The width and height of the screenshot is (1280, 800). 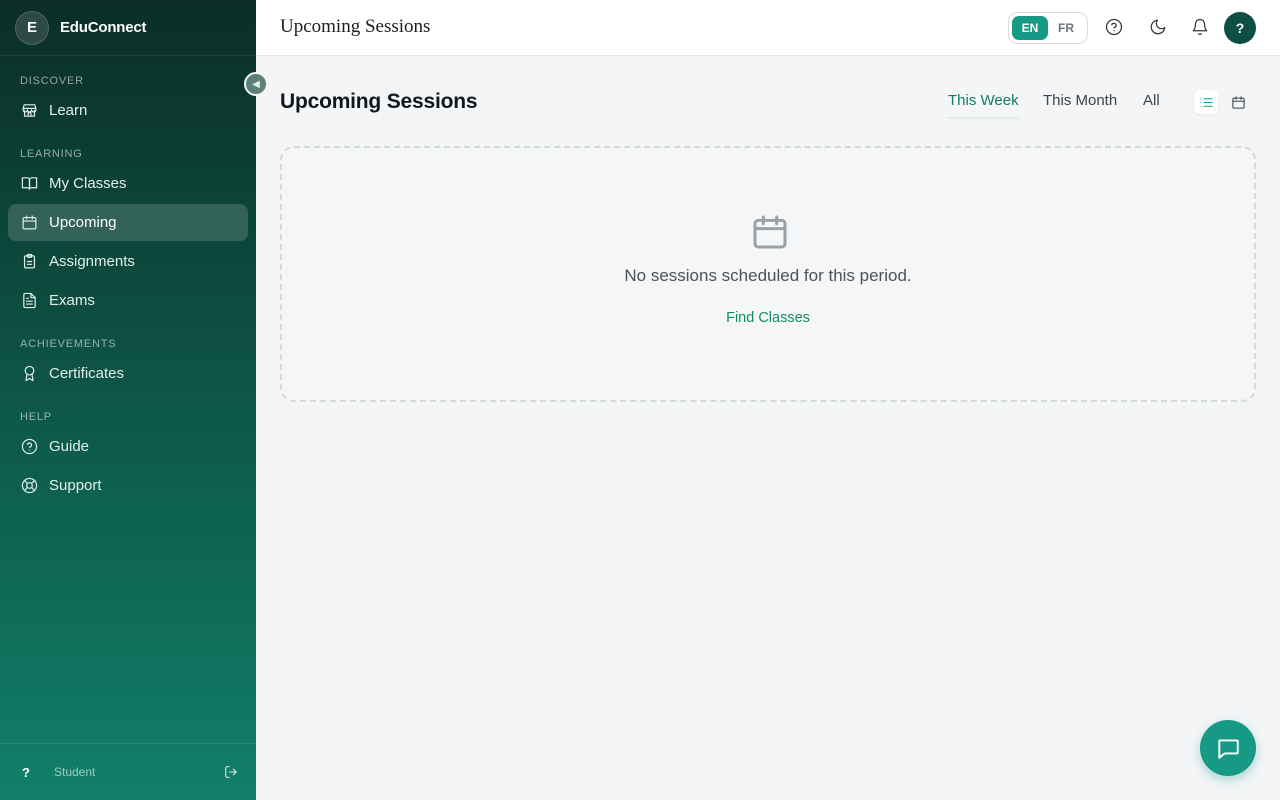 What do you see at coordinates (128, 771) in the screenshot?
I see `sidebar-footer: ? Student` at bounding box center [128, 771].